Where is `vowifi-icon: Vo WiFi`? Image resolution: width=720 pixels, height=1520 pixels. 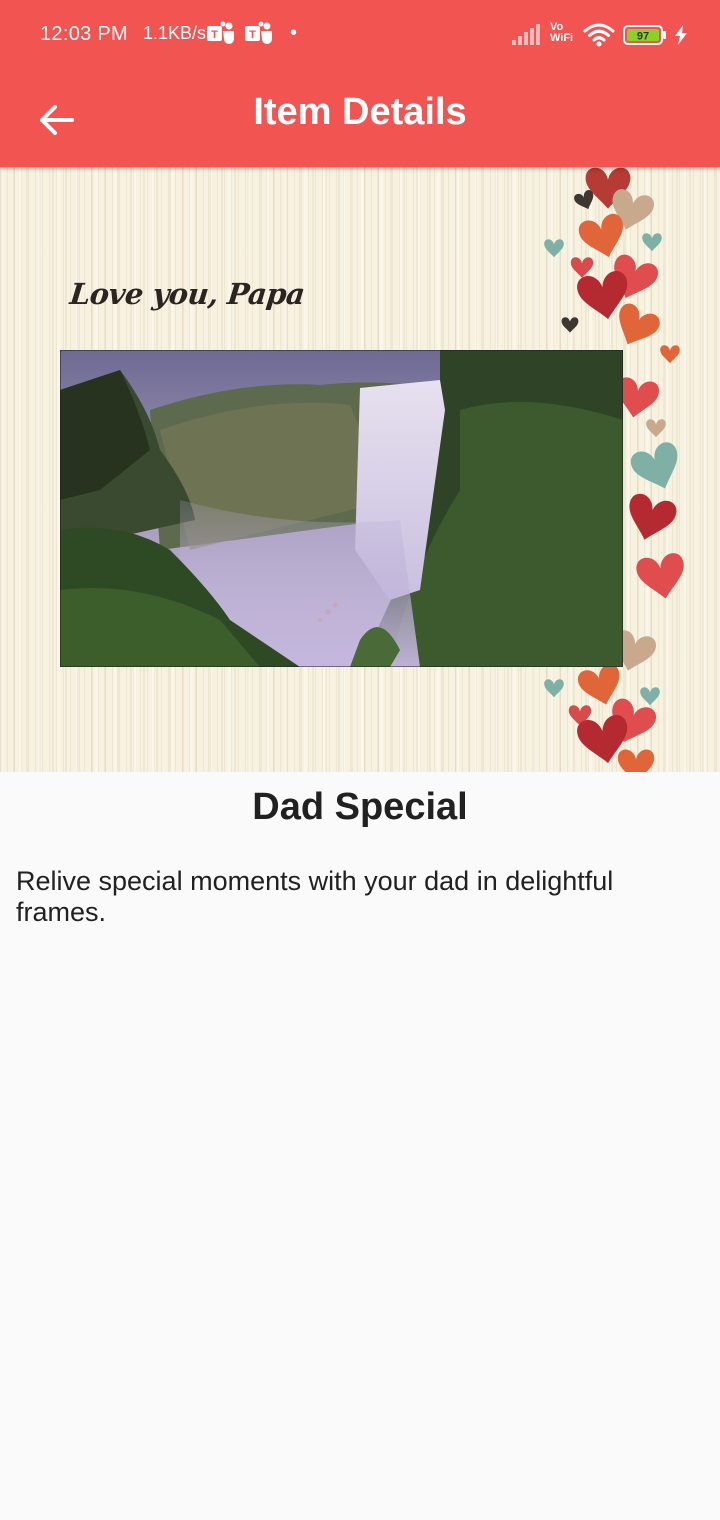
vowifi-icon: Vo WiFi is located at coordinates (561, 33).